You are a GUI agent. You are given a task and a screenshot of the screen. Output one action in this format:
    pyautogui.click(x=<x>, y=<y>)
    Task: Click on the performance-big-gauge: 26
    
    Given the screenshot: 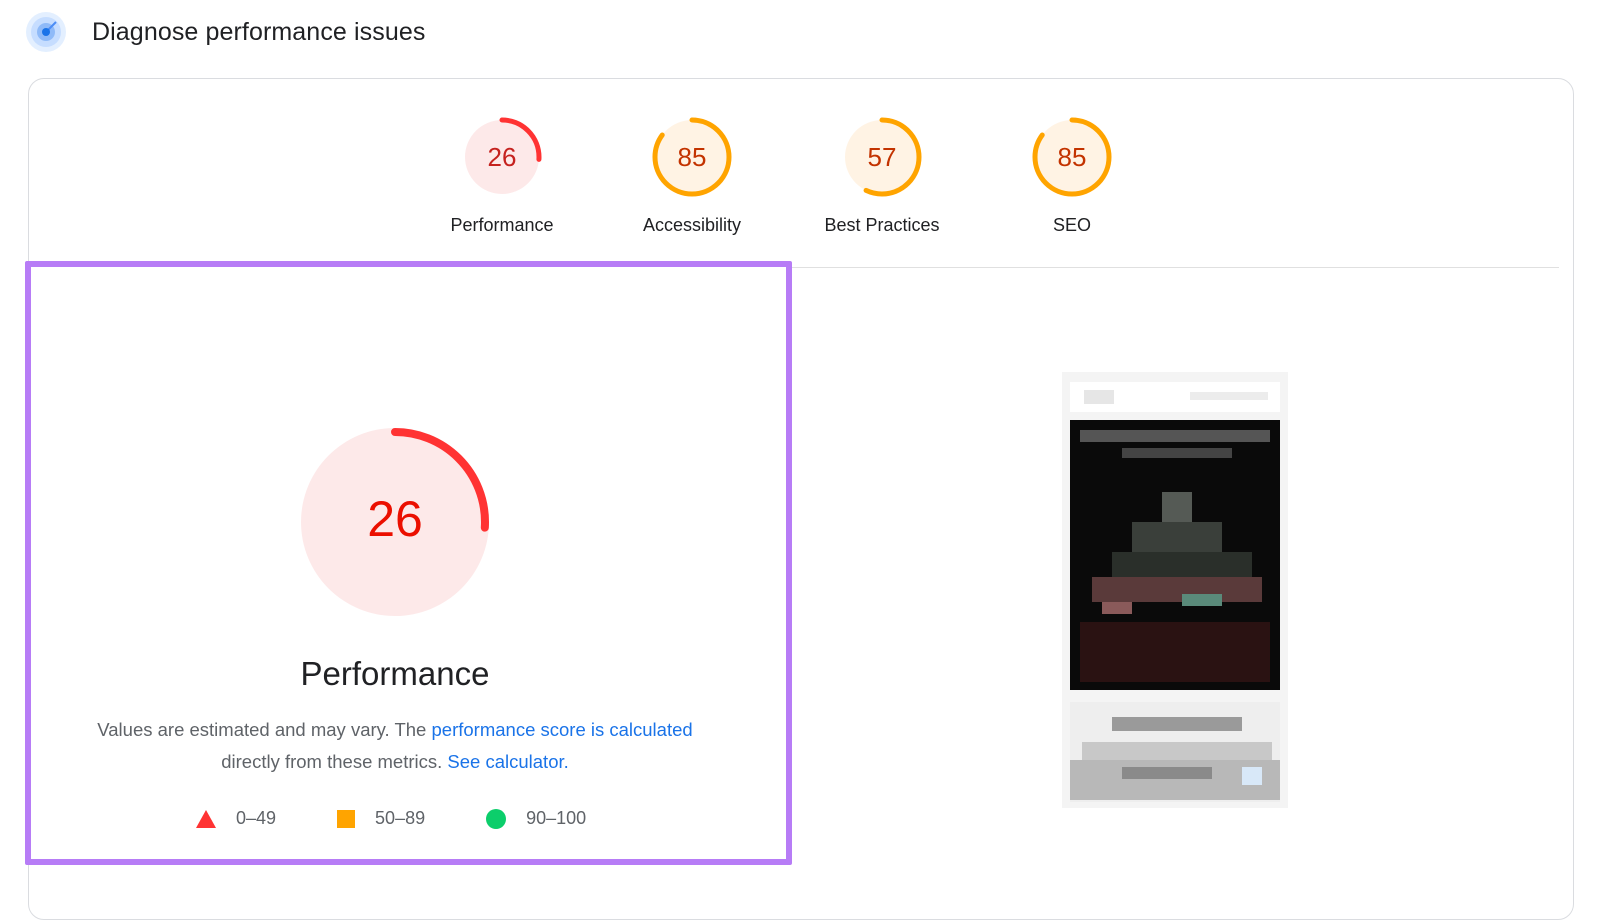 What is the action you would take?
    pyautogui.click(x=395, y=524)
    